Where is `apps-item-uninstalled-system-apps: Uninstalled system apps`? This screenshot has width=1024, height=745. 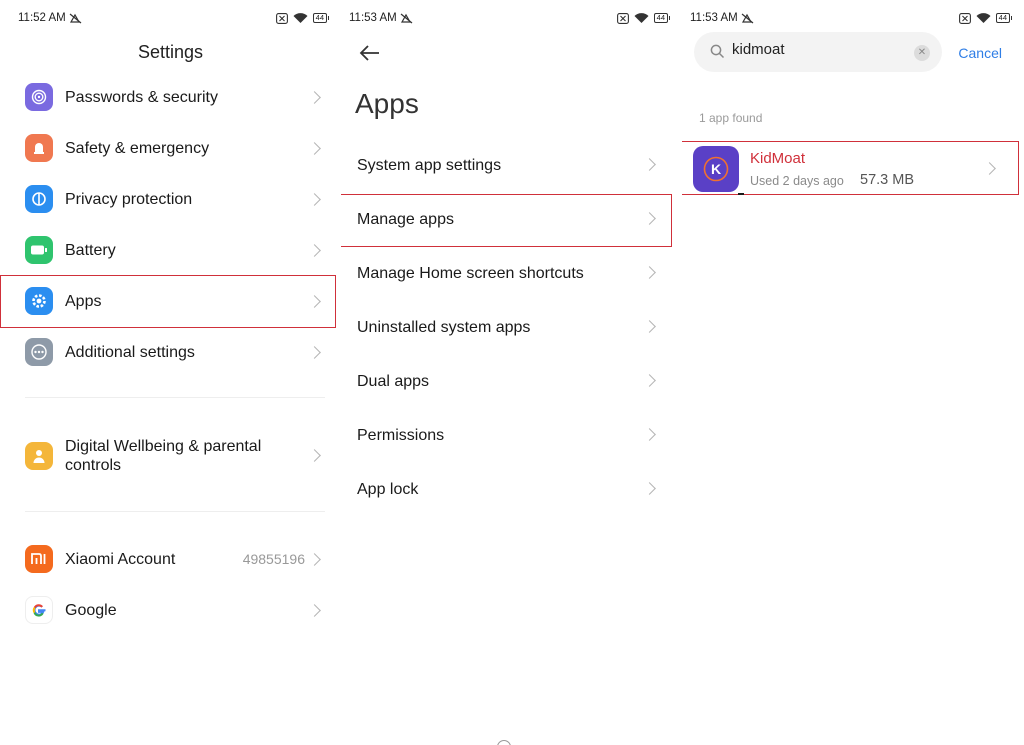 apps-item-uninstalled-system-apps: Uninstalled system apps is located at coordinates (506, 327).